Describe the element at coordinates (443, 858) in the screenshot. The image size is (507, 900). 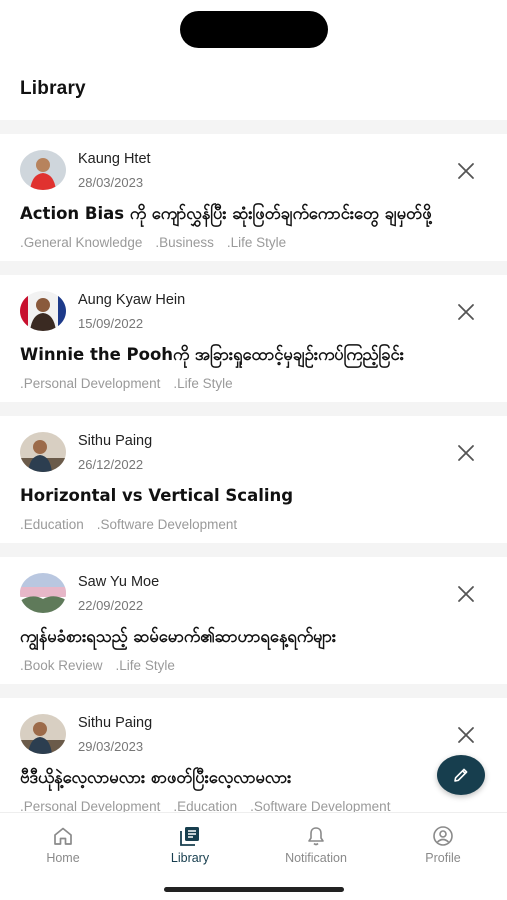
I see `nav-profile-label: Profile` at that location.